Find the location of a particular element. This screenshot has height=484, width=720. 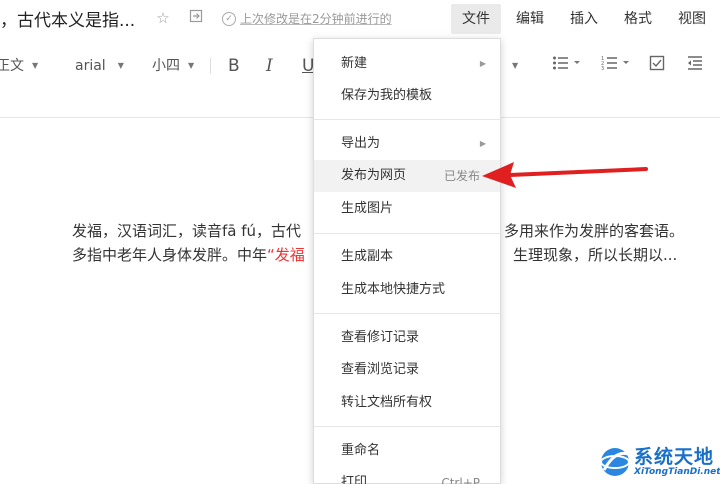

indent-icon is located at coordinates (695, 63).